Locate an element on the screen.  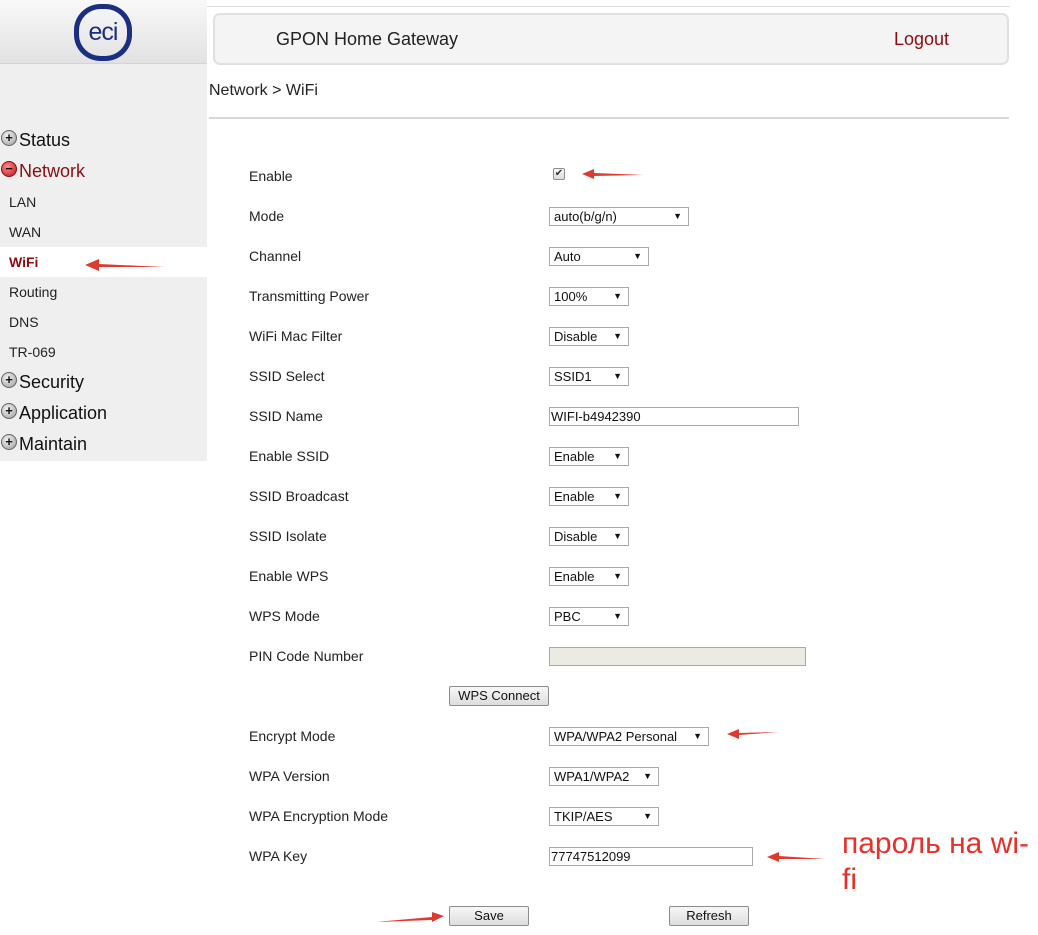
sidebar-group-label: Status is located at coordinates (45, 140).